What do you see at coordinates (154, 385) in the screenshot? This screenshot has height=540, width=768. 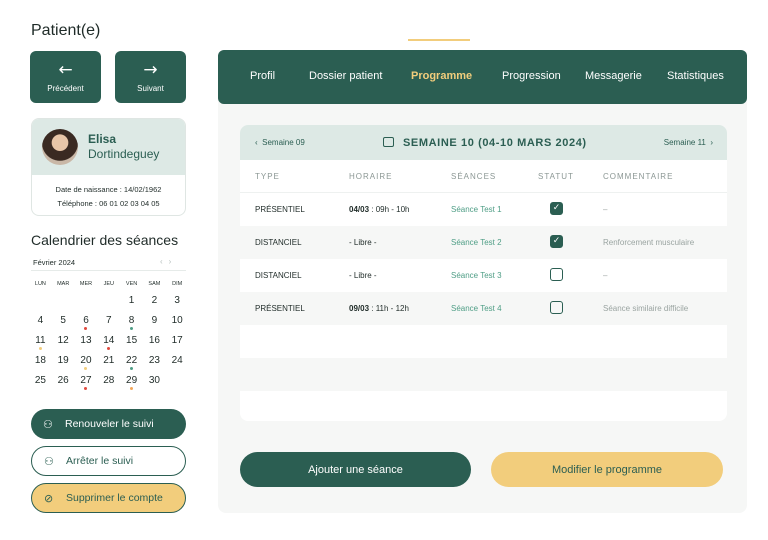 I see `calendar-day: 30` at bounding box center [154, 385].